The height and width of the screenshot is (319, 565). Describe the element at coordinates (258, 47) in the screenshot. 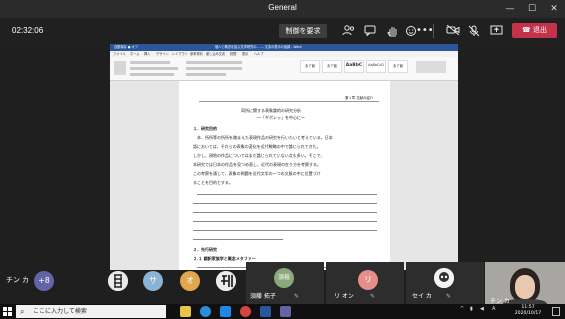

I see `word-document-title: 個人と概念を結ぶ文学研究の... — 文書の表示の強調 - Word` at that location.